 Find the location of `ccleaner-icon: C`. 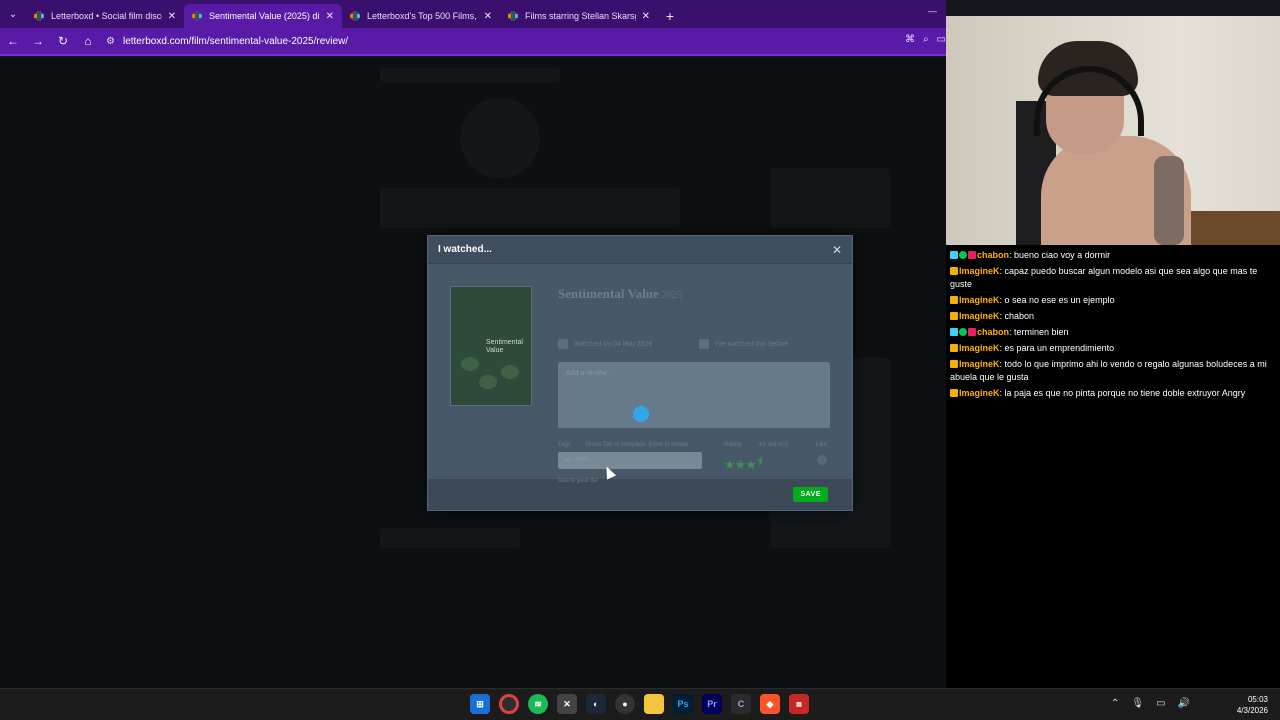

ccleaner-icon: C is located at coordinates (741, 704).